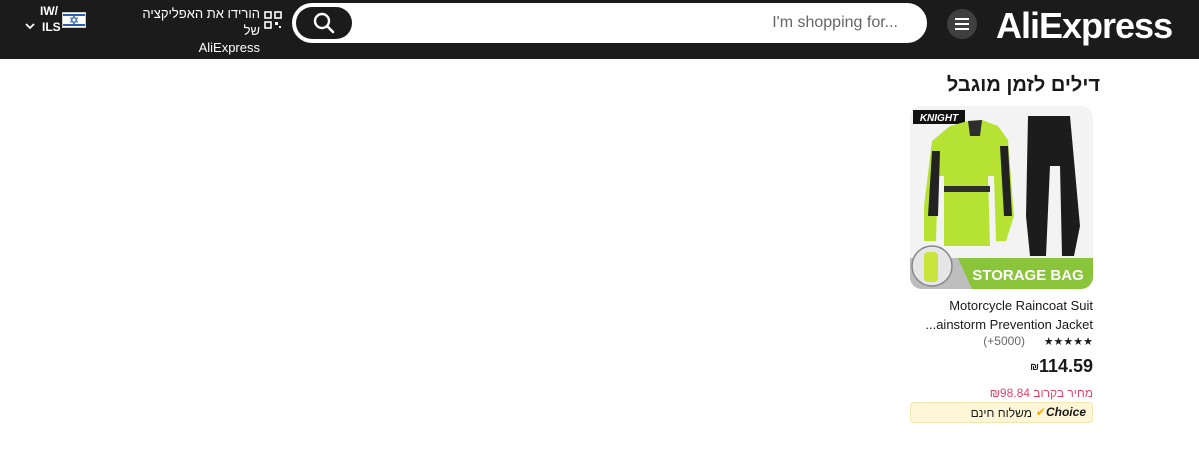 This screenshot has height=451, width=1199. Describe the element at coordinates (634, 23) in the screenshot. I see `search-input` at that location.